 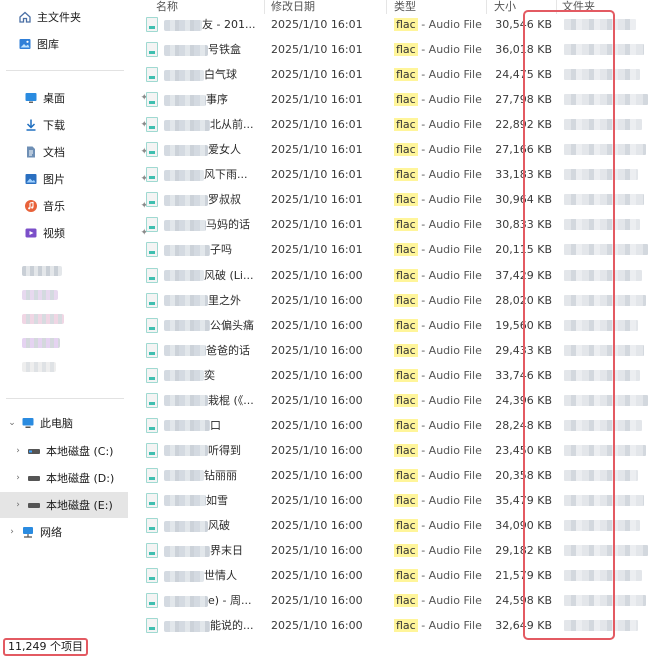 What do you see at coordinates (214, 350) in the screenshot?
I see `file-name-cell: 爸爸的话` at bounding box center [214, 350].